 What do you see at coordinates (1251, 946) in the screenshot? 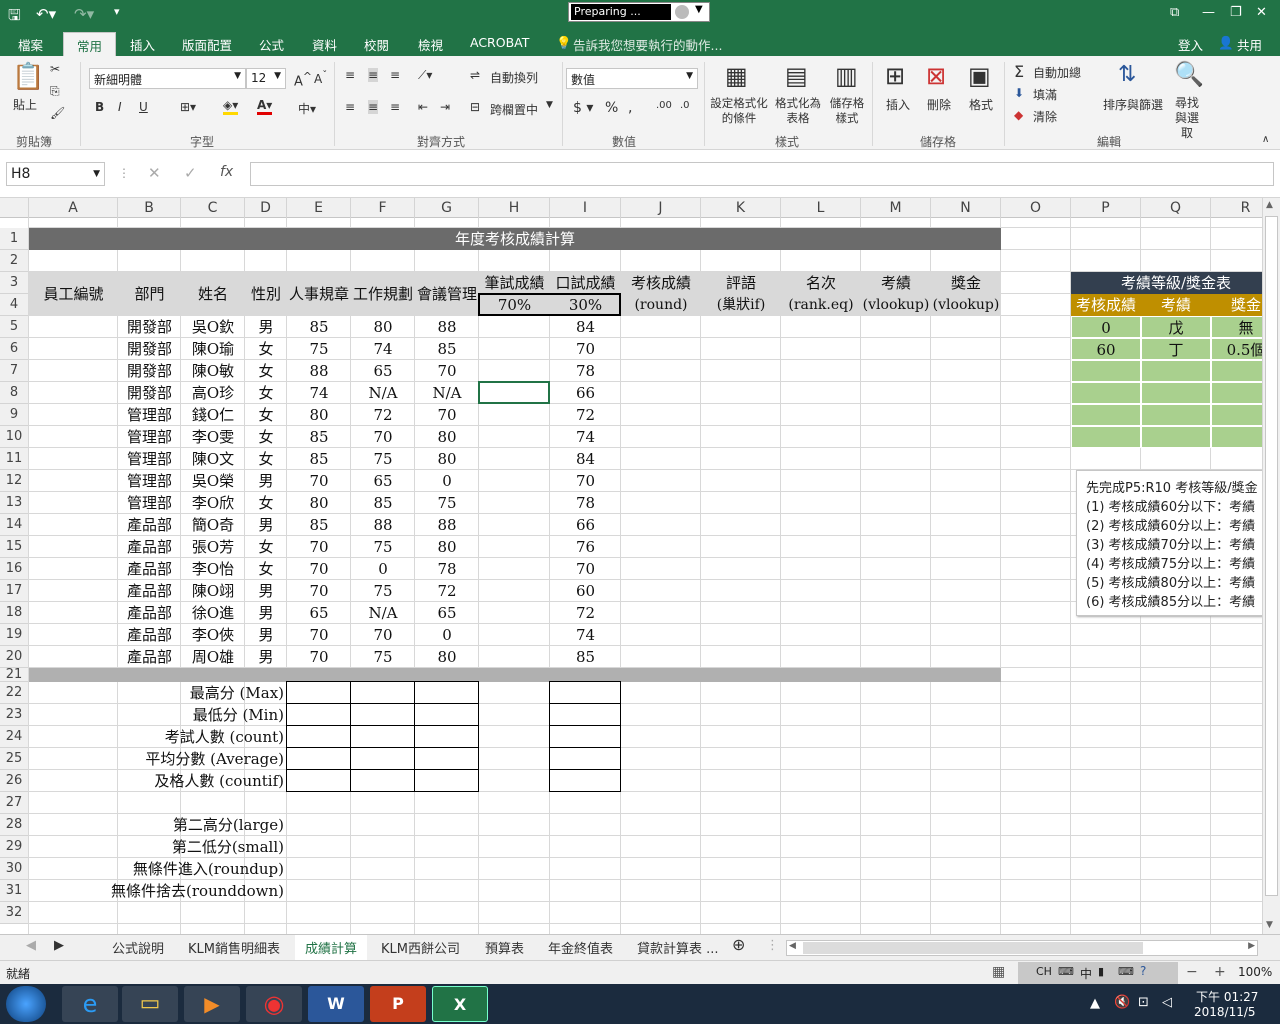
I see `scroll-right-icon: ▶` at bounding box center [1251, 946].